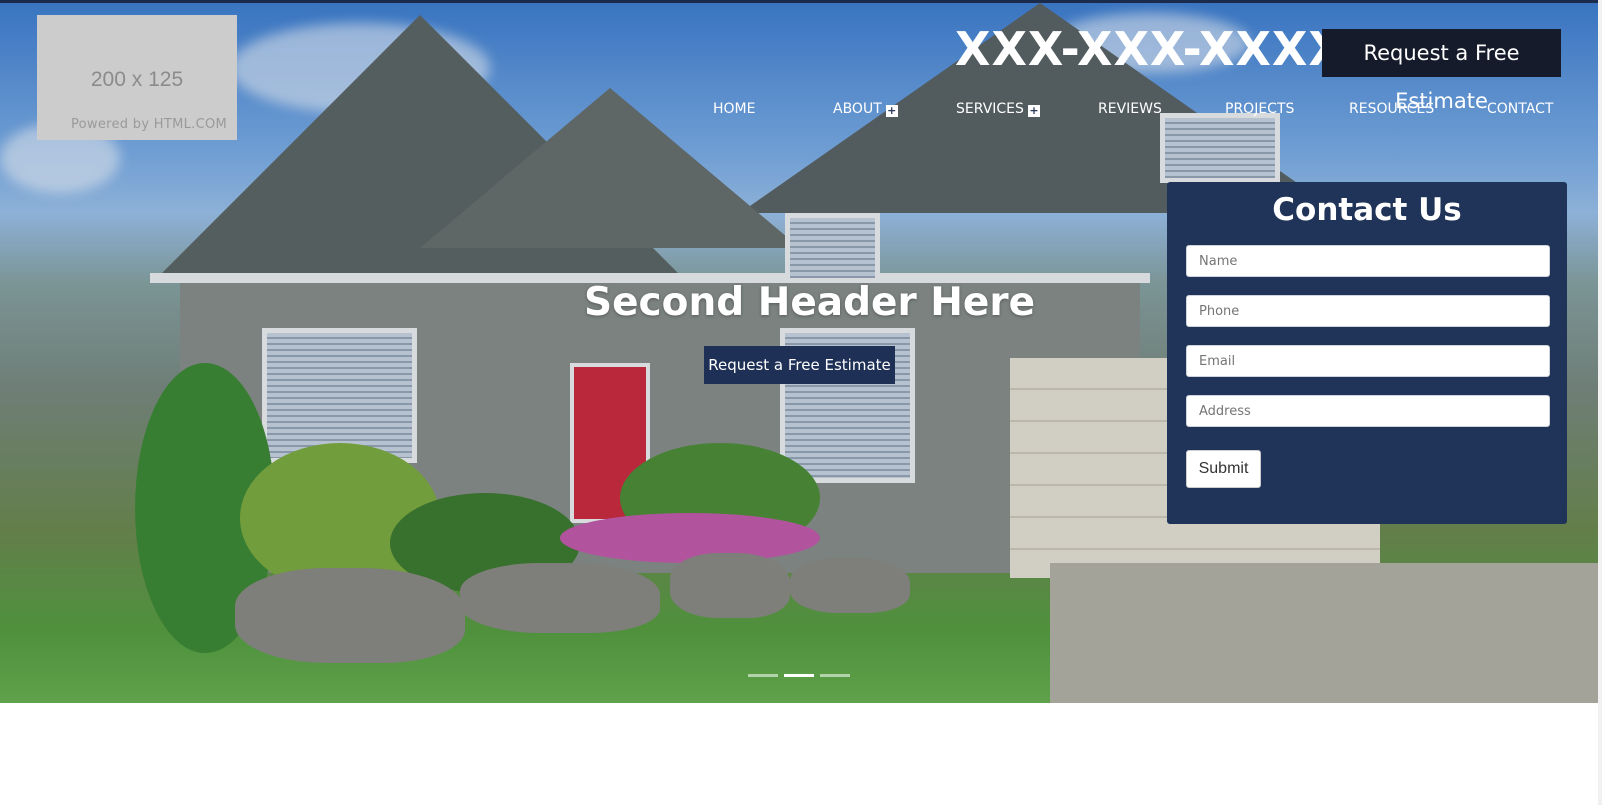 The width and height of the screenshot is (1602, 805). I want to click on address-field, so click(1368, 411).